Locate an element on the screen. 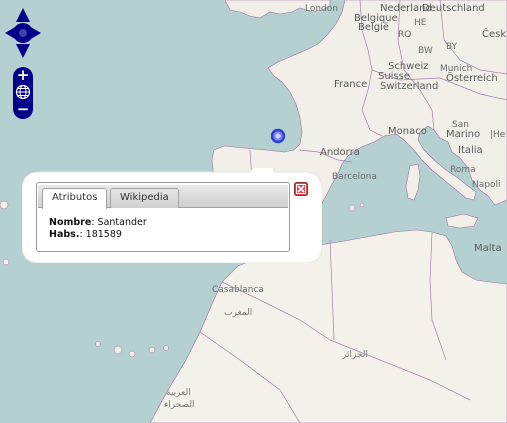 The image size is (507, 423). zoom-in-button: + is located at coordinates (23, 75).